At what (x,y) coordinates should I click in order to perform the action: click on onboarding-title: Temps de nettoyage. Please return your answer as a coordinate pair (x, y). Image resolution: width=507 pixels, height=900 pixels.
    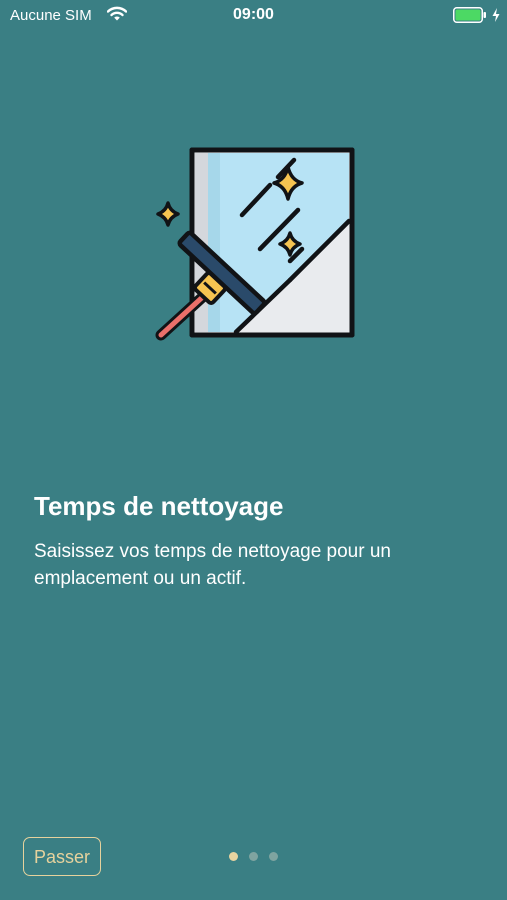
    Looking at the image, I should click on (159, 506).